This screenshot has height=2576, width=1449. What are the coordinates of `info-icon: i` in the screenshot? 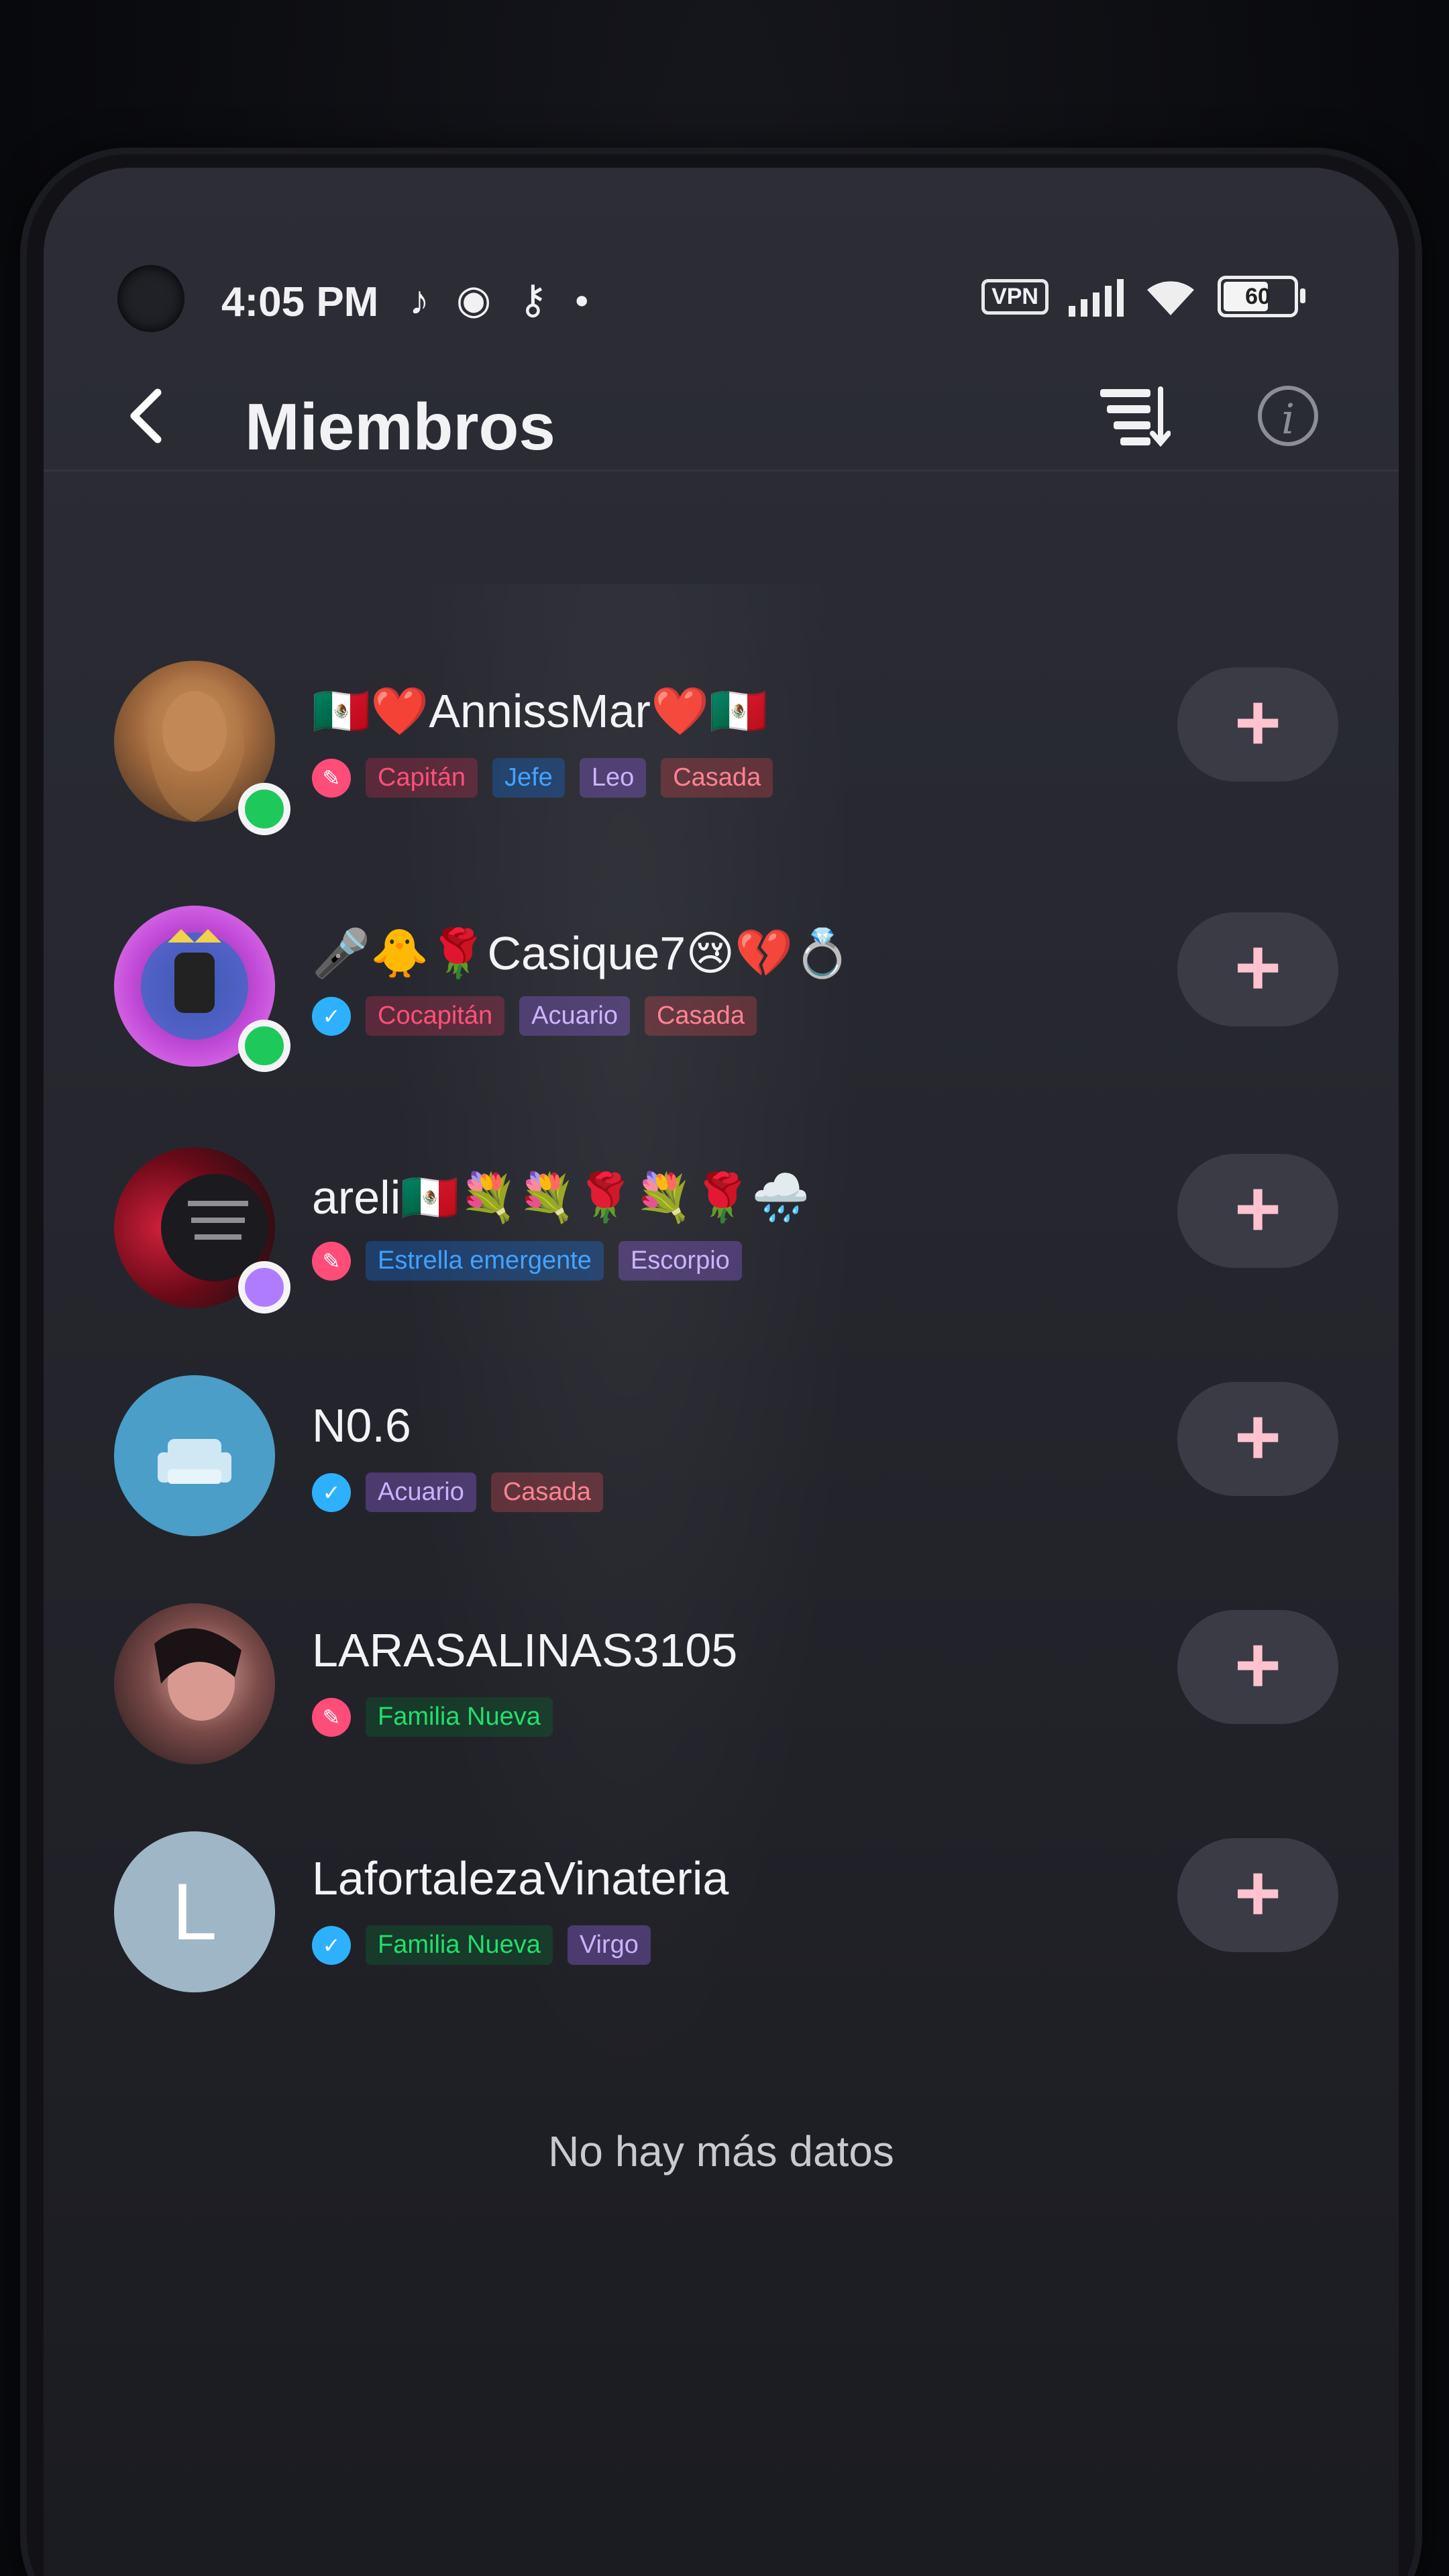 It's located at (1288, 418).